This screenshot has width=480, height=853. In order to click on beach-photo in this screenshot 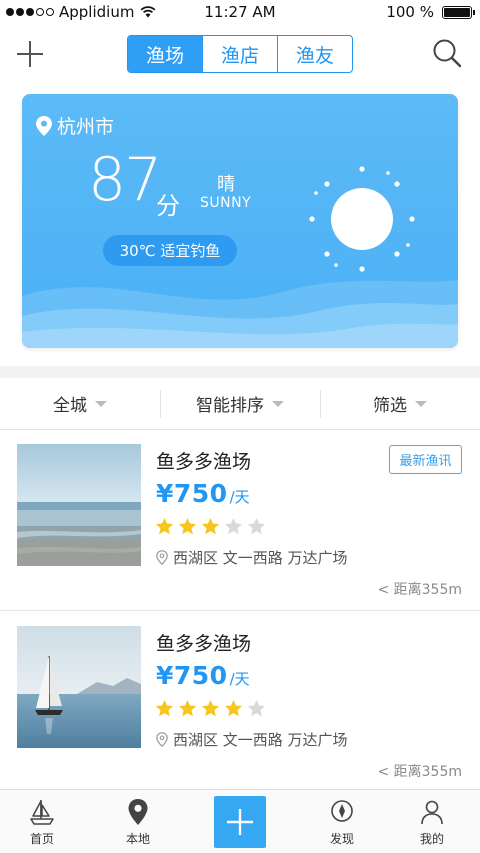, I will do `click(79, 505)`.